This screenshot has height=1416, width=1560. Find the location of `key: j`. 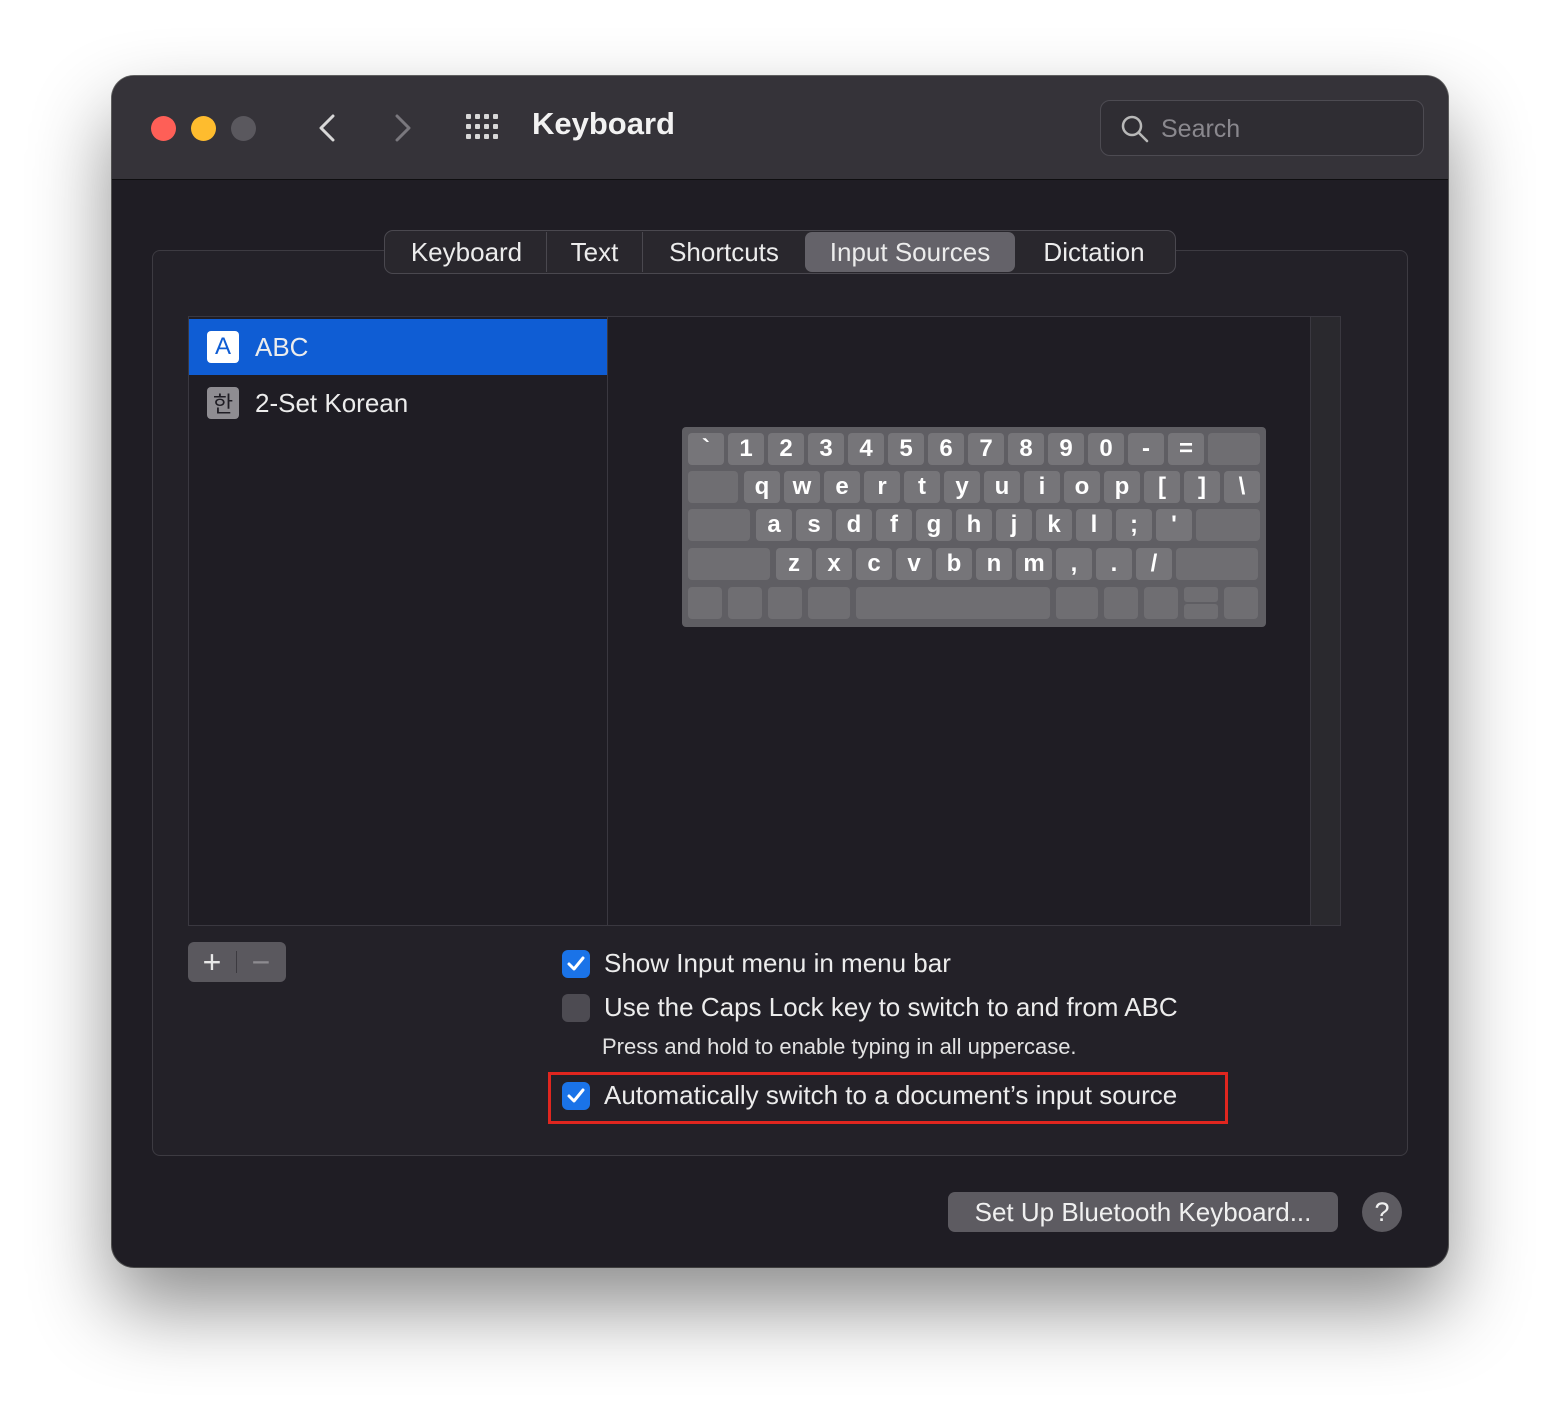

key: j is located at coordinates (1014, 525).